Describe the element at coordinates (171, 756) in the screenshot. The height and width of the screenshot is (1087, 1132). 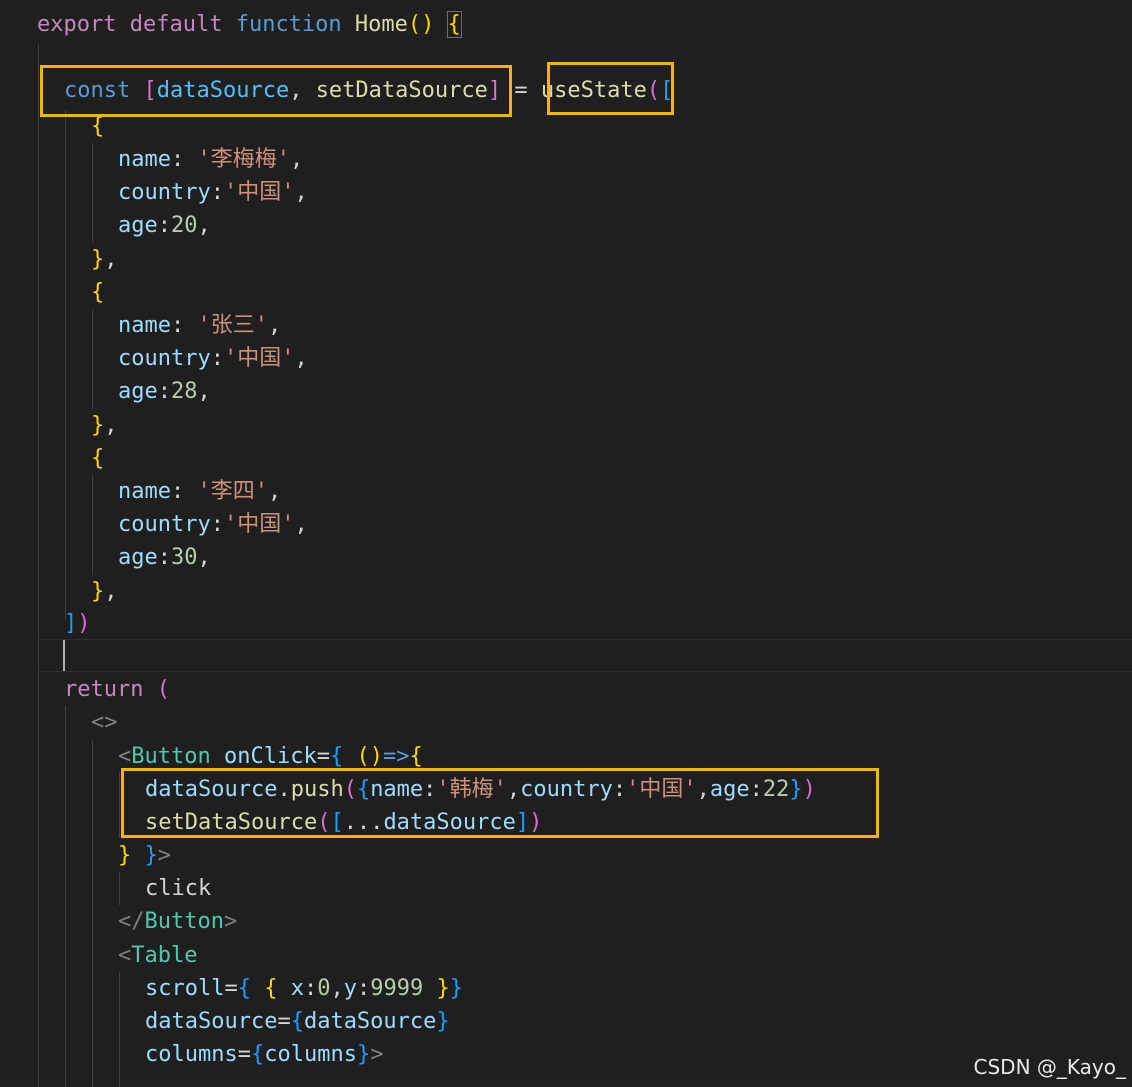
I see `component-name: Button` at that location.